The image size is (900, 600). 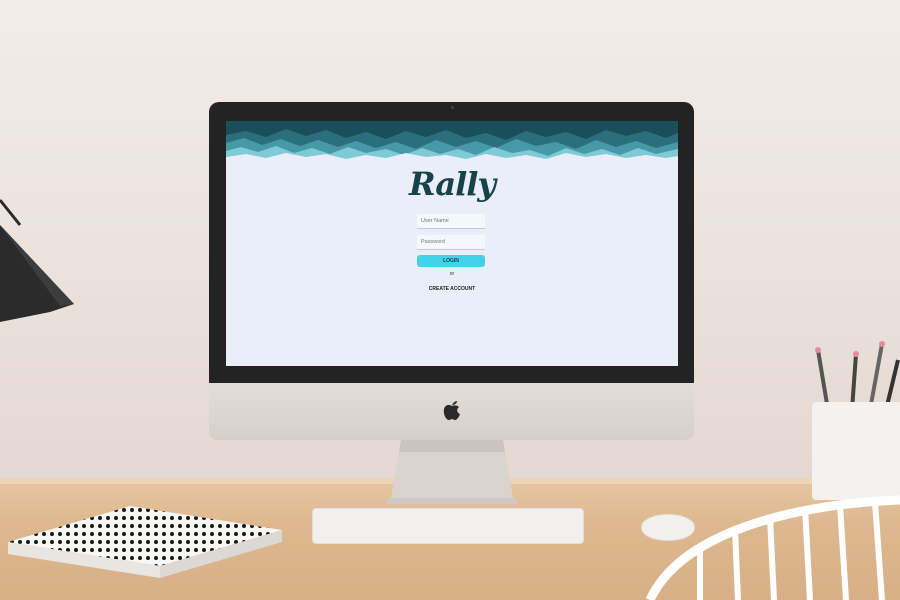 I want to click on pencils, so click(x=857, y=375).